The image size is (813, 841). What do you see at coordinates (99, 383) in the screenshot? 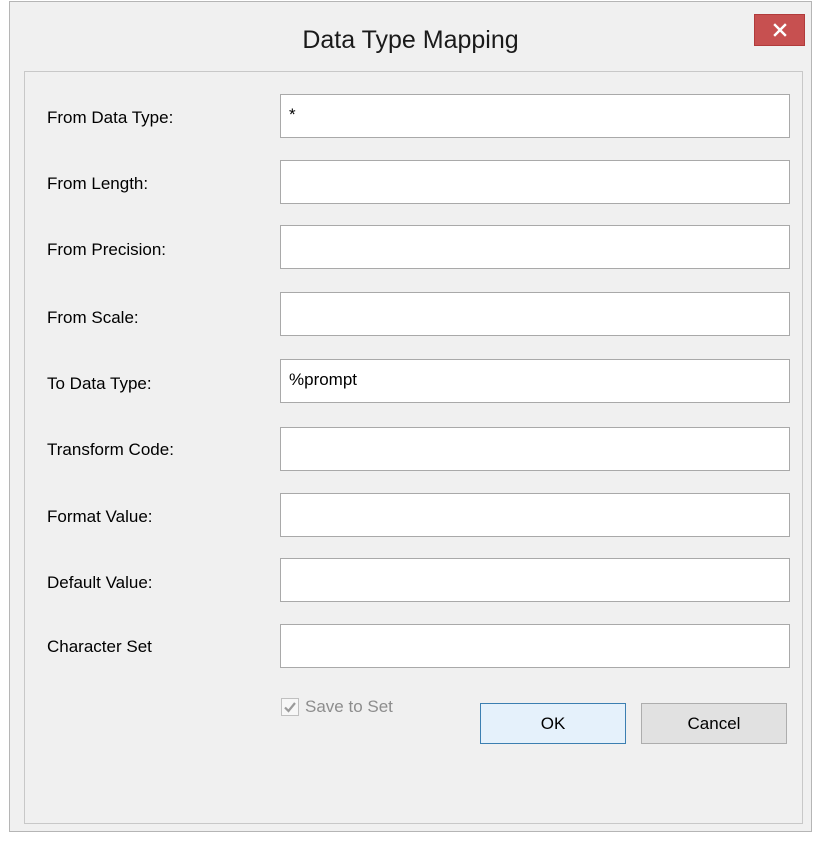
I see `to-data-type-label: To Data Type:` at bounding box center [99, 383].